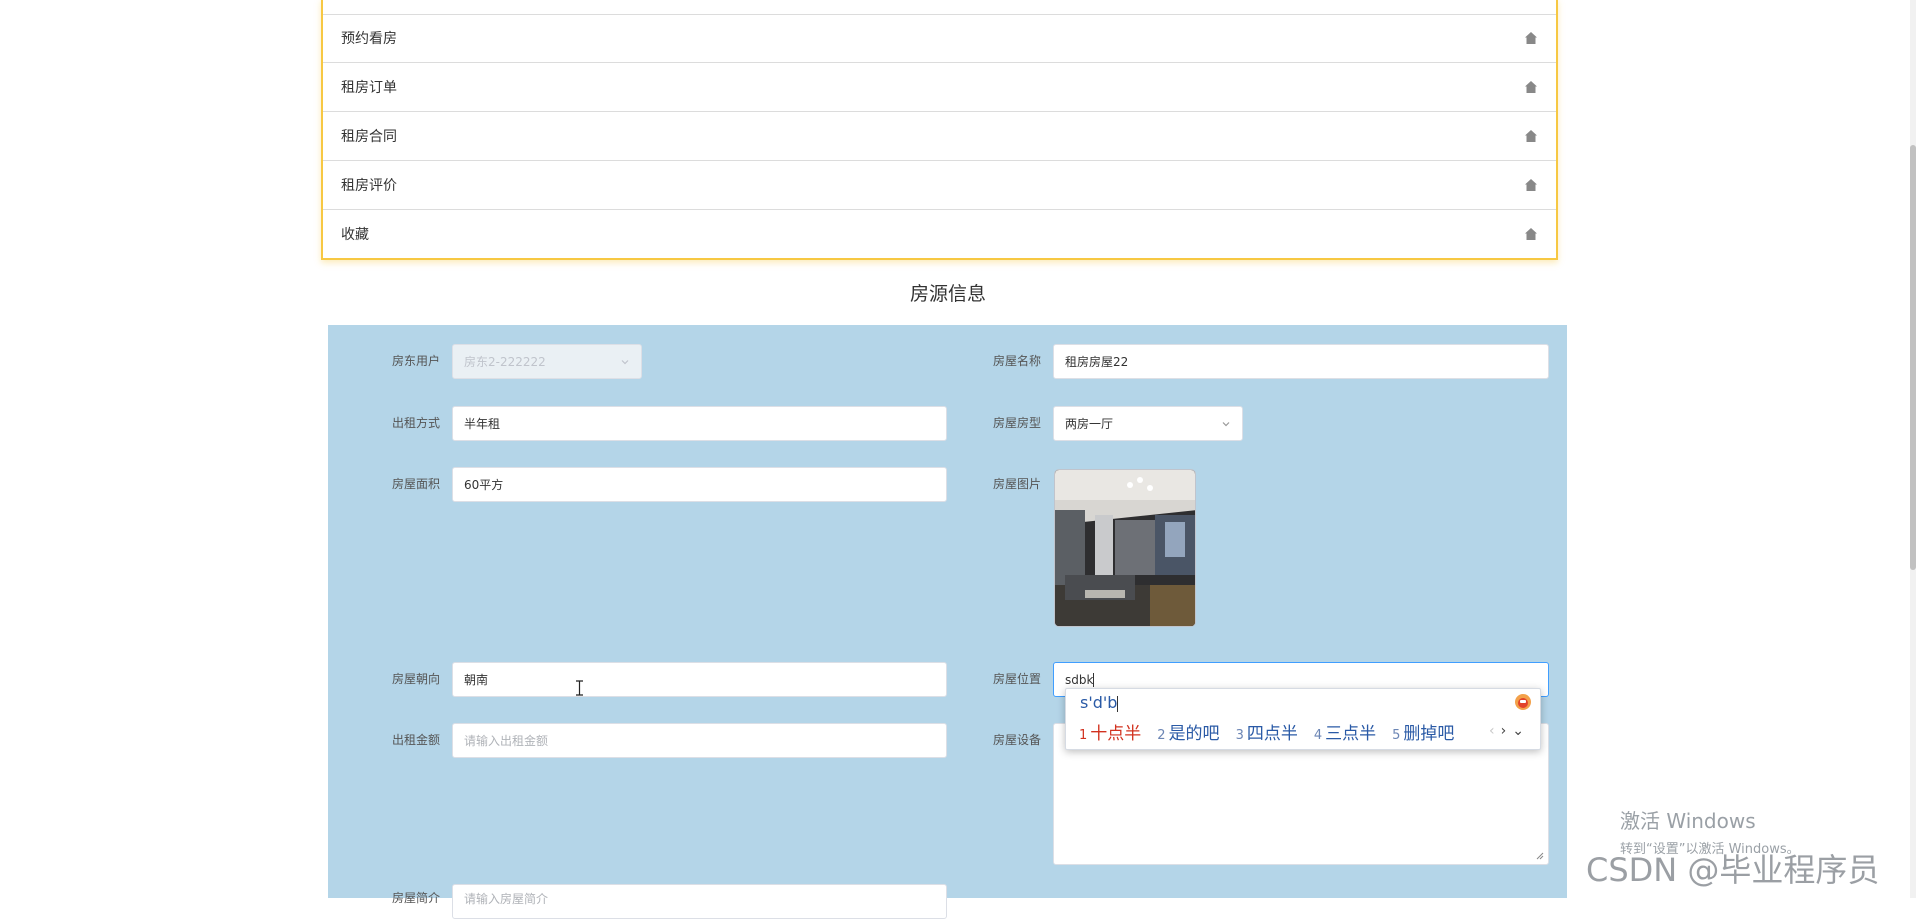  I want to click on rent-mode-label: 出租方式, so click(415, 423).